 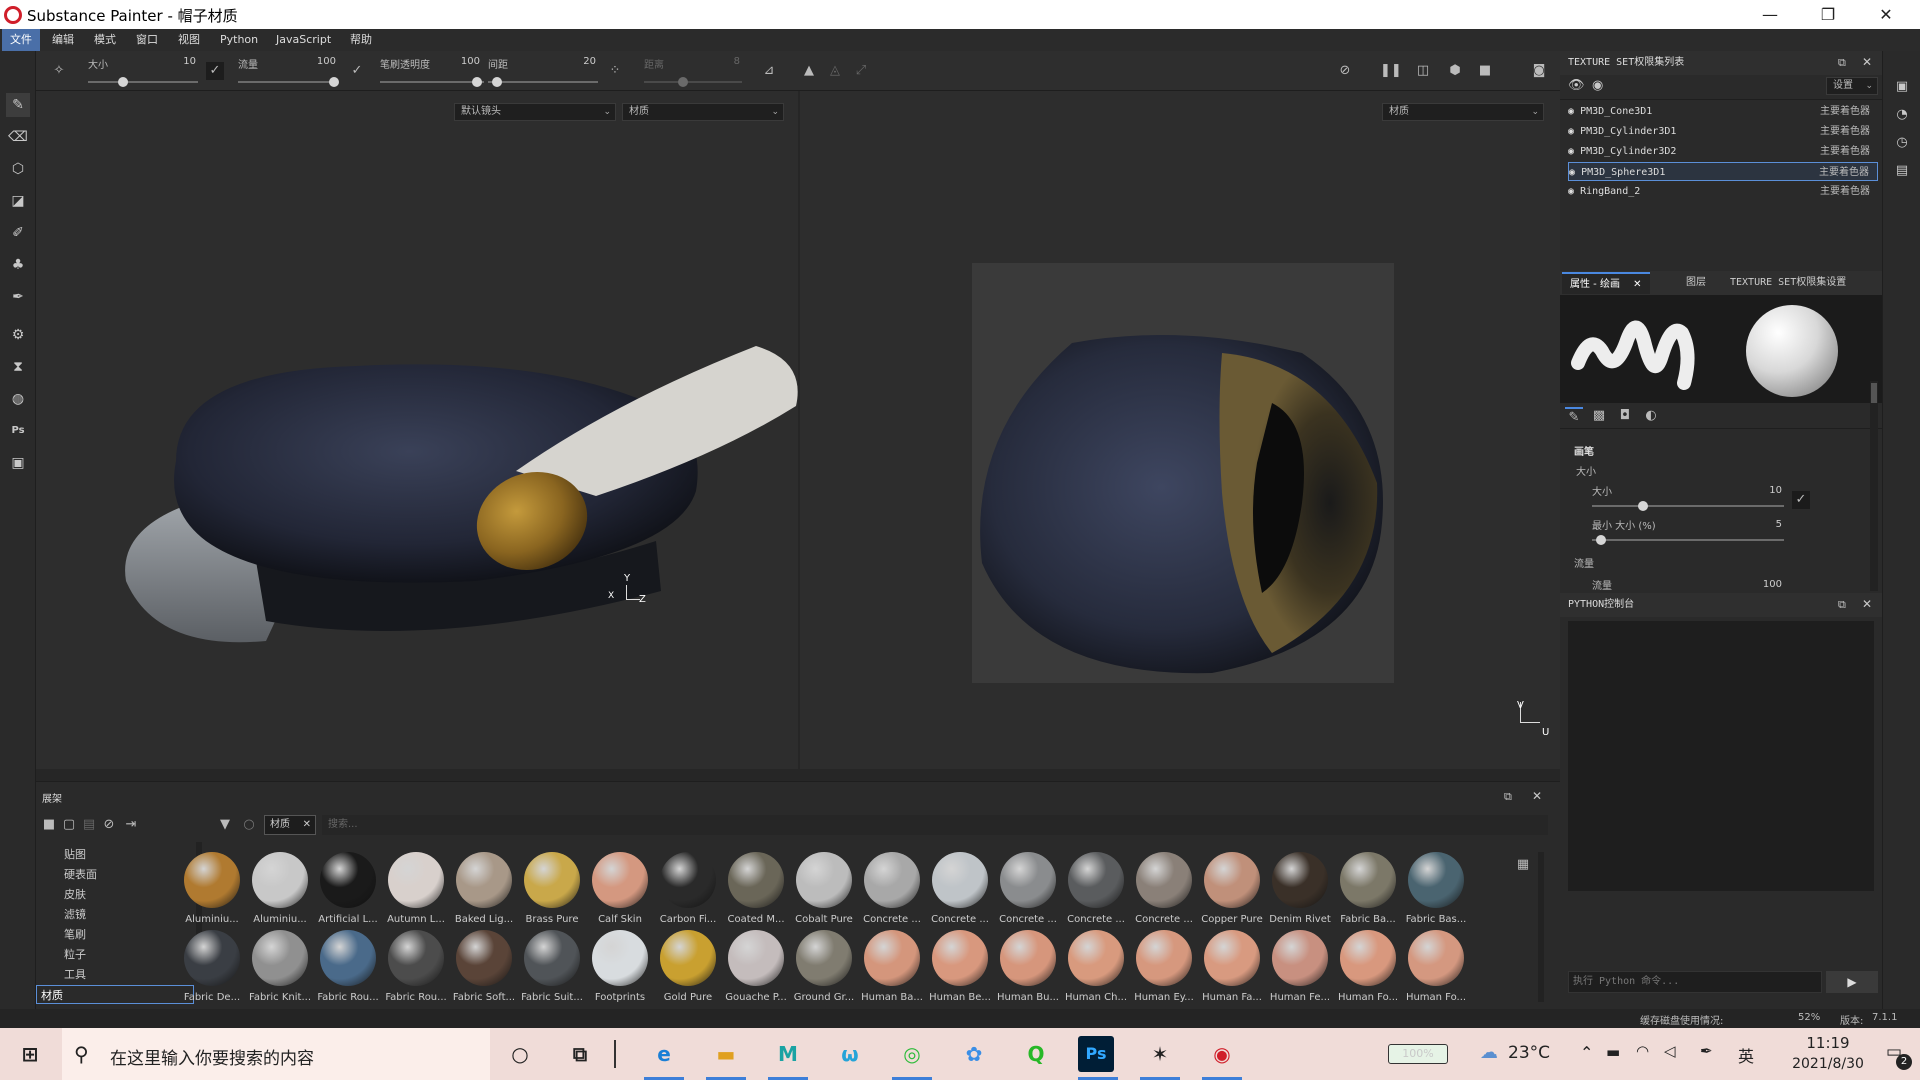 I want to click on polygon-fill-icon: ◪, so click(x=18, y=201).